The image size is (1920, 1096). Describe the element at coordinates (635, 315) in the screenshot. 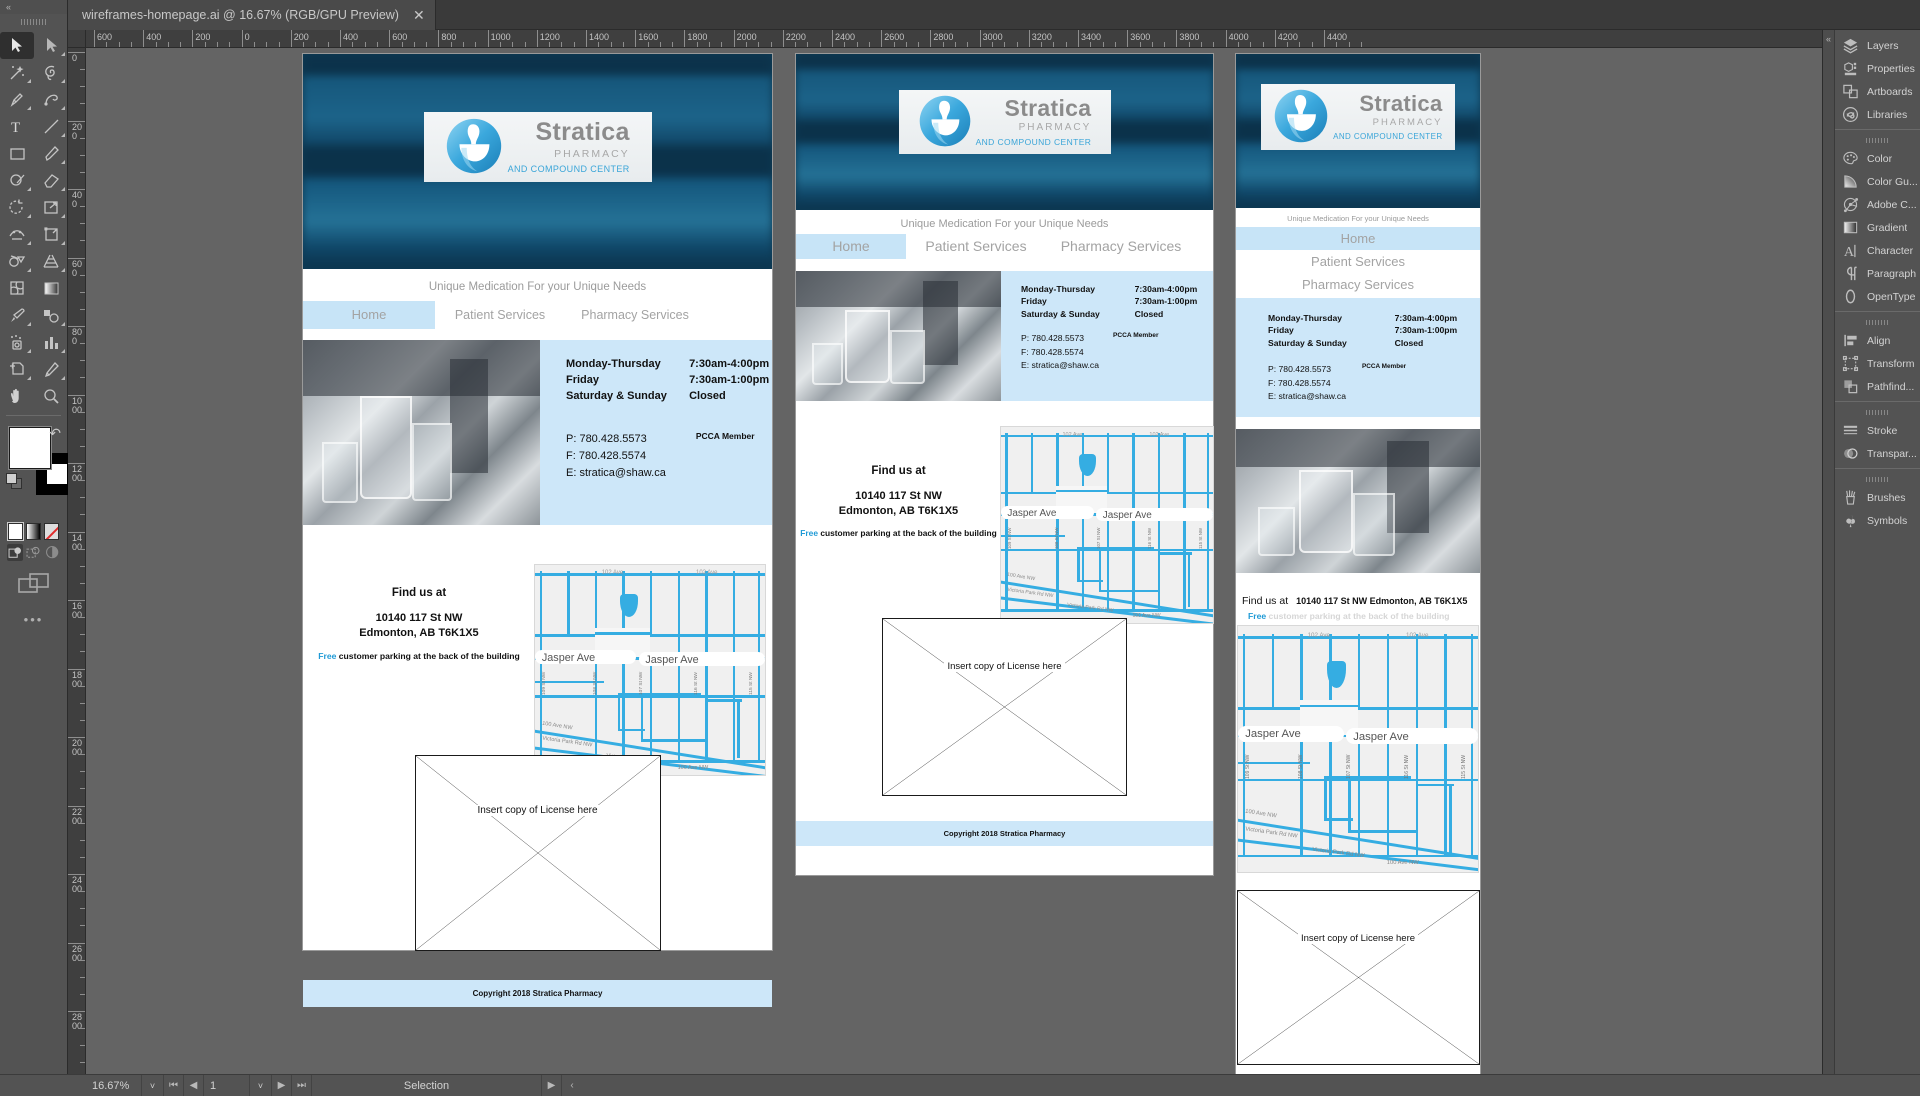

I see `nav-item-pharmacy-services: Pharmacy Services` at that location.